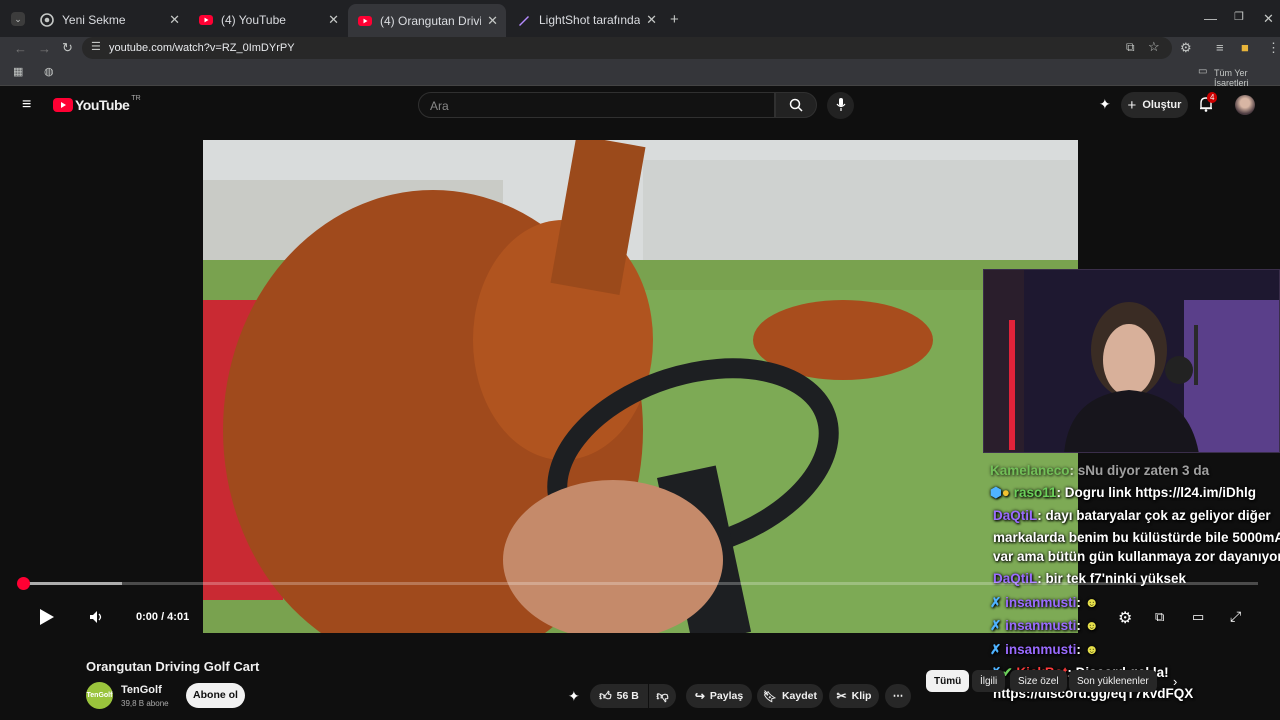 The image size is (1280, 720). I want to click on media-control-icon: ≡, so click(1220, 47).